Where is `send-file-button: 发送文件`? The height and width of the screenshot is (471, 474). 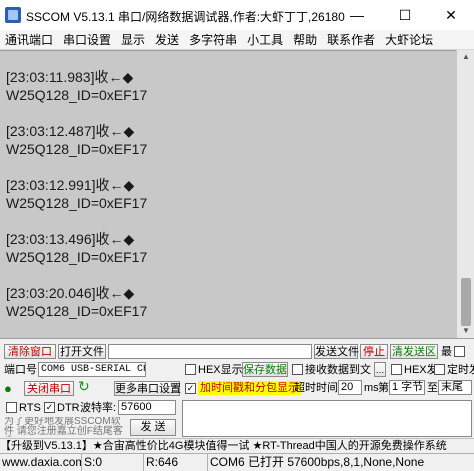
send-file-button: 发送文件 is located at coordinates (336, 351).